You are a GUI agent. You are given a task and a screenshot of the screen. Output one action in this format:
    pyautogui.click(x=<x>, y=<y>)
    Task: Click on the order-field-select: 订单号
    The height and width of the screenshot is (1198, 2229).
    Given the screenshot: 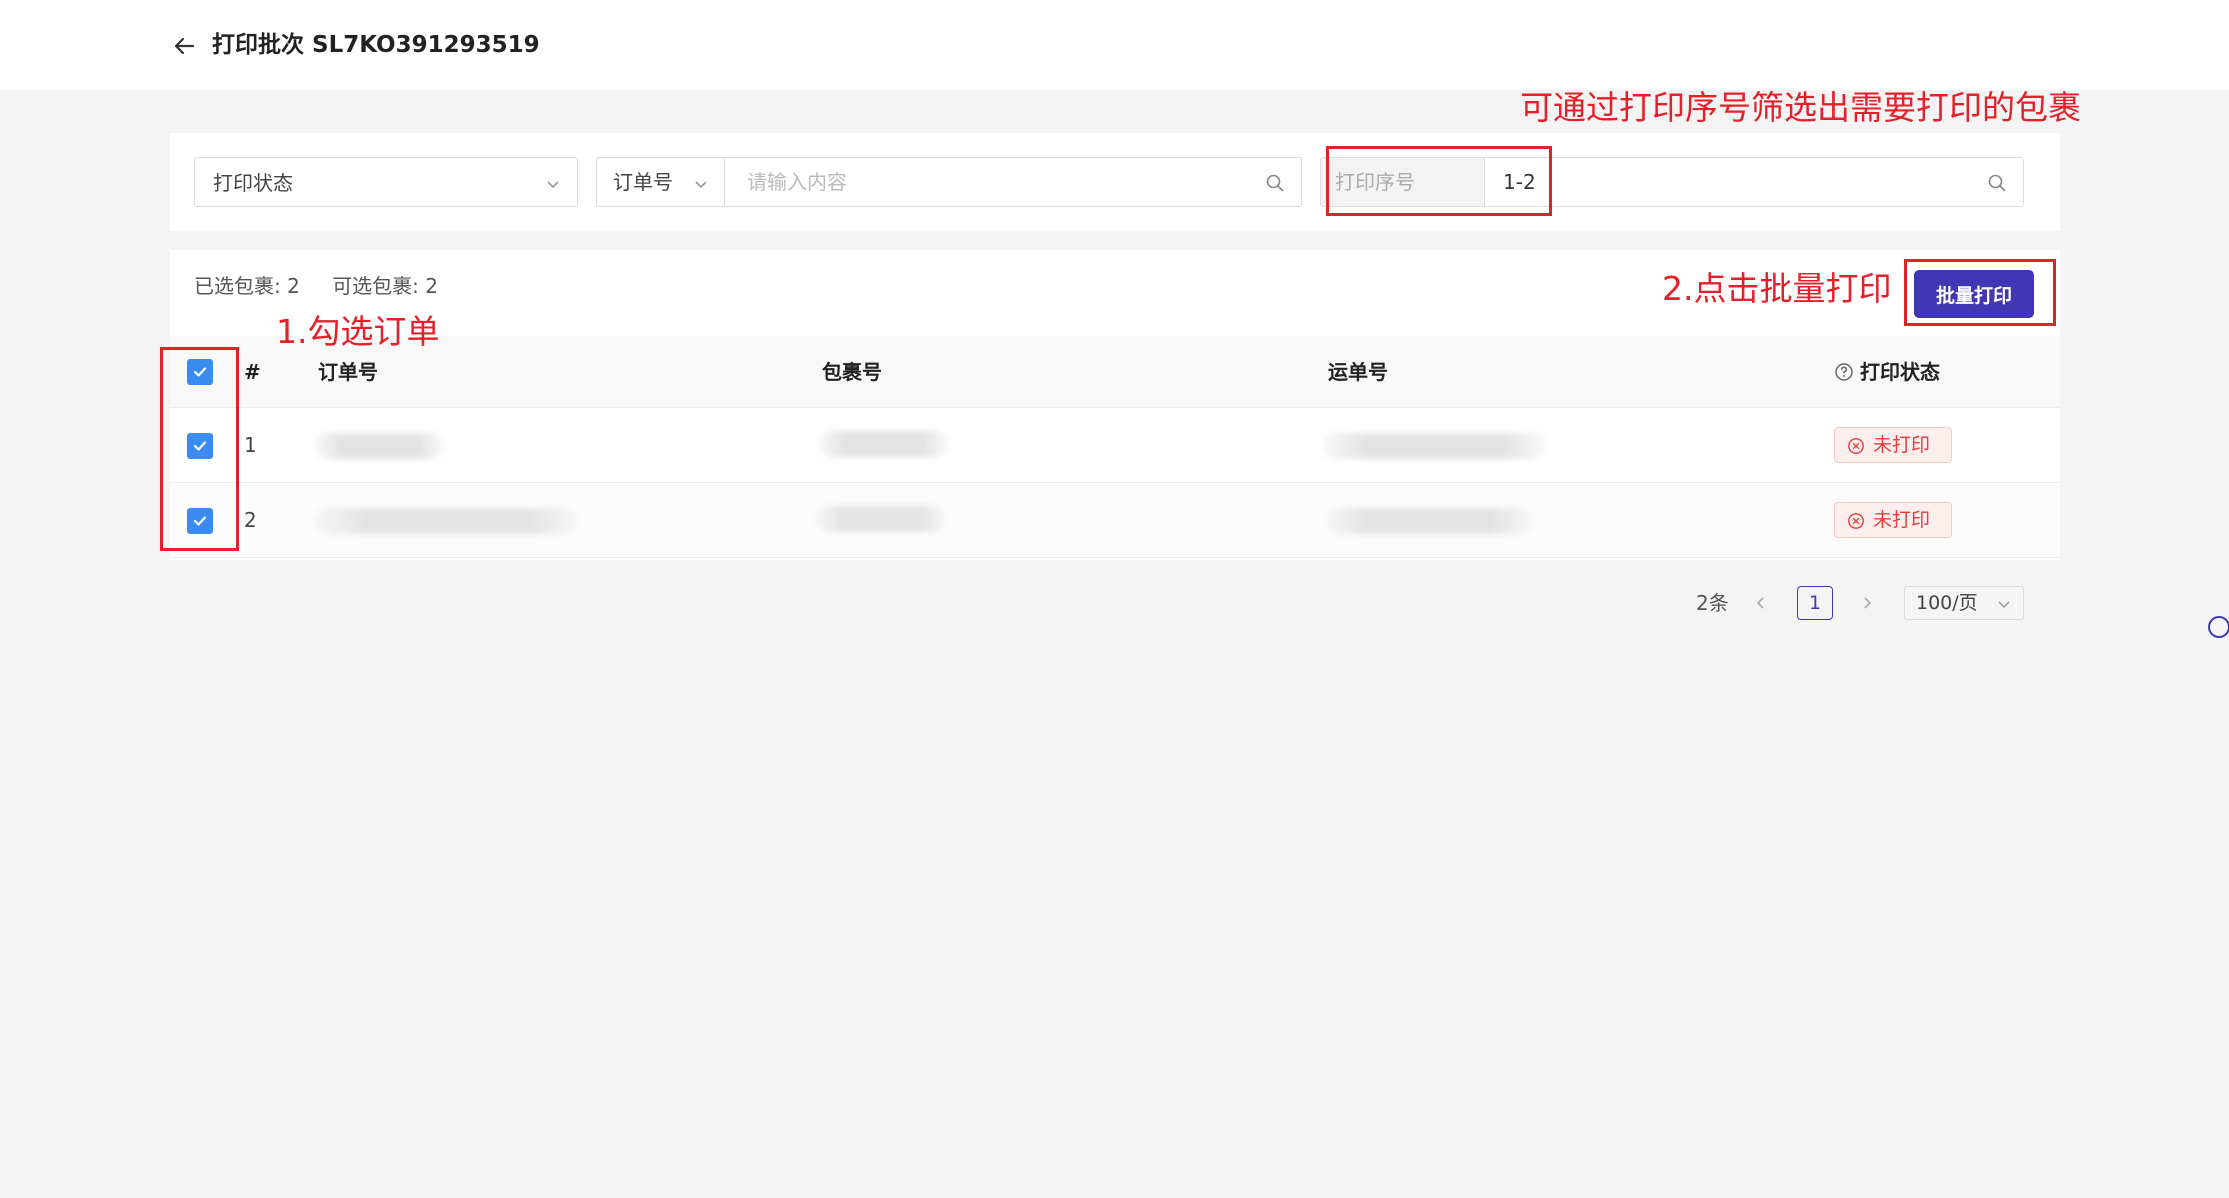 What is the action you would take?
    pyautogui.click(x=661, y=182)
    